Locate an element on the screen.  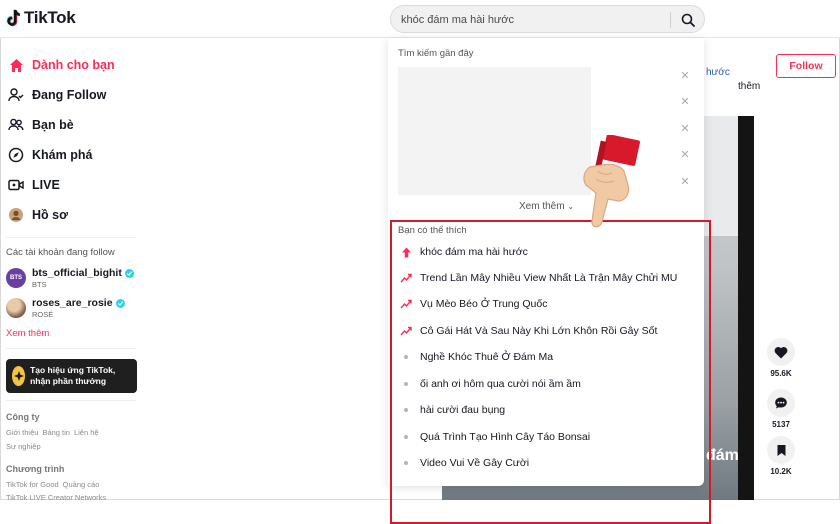
suggestion-text: Nghề Khóc Thuê Ở Đám Ma is located at coordinates (487, 357).